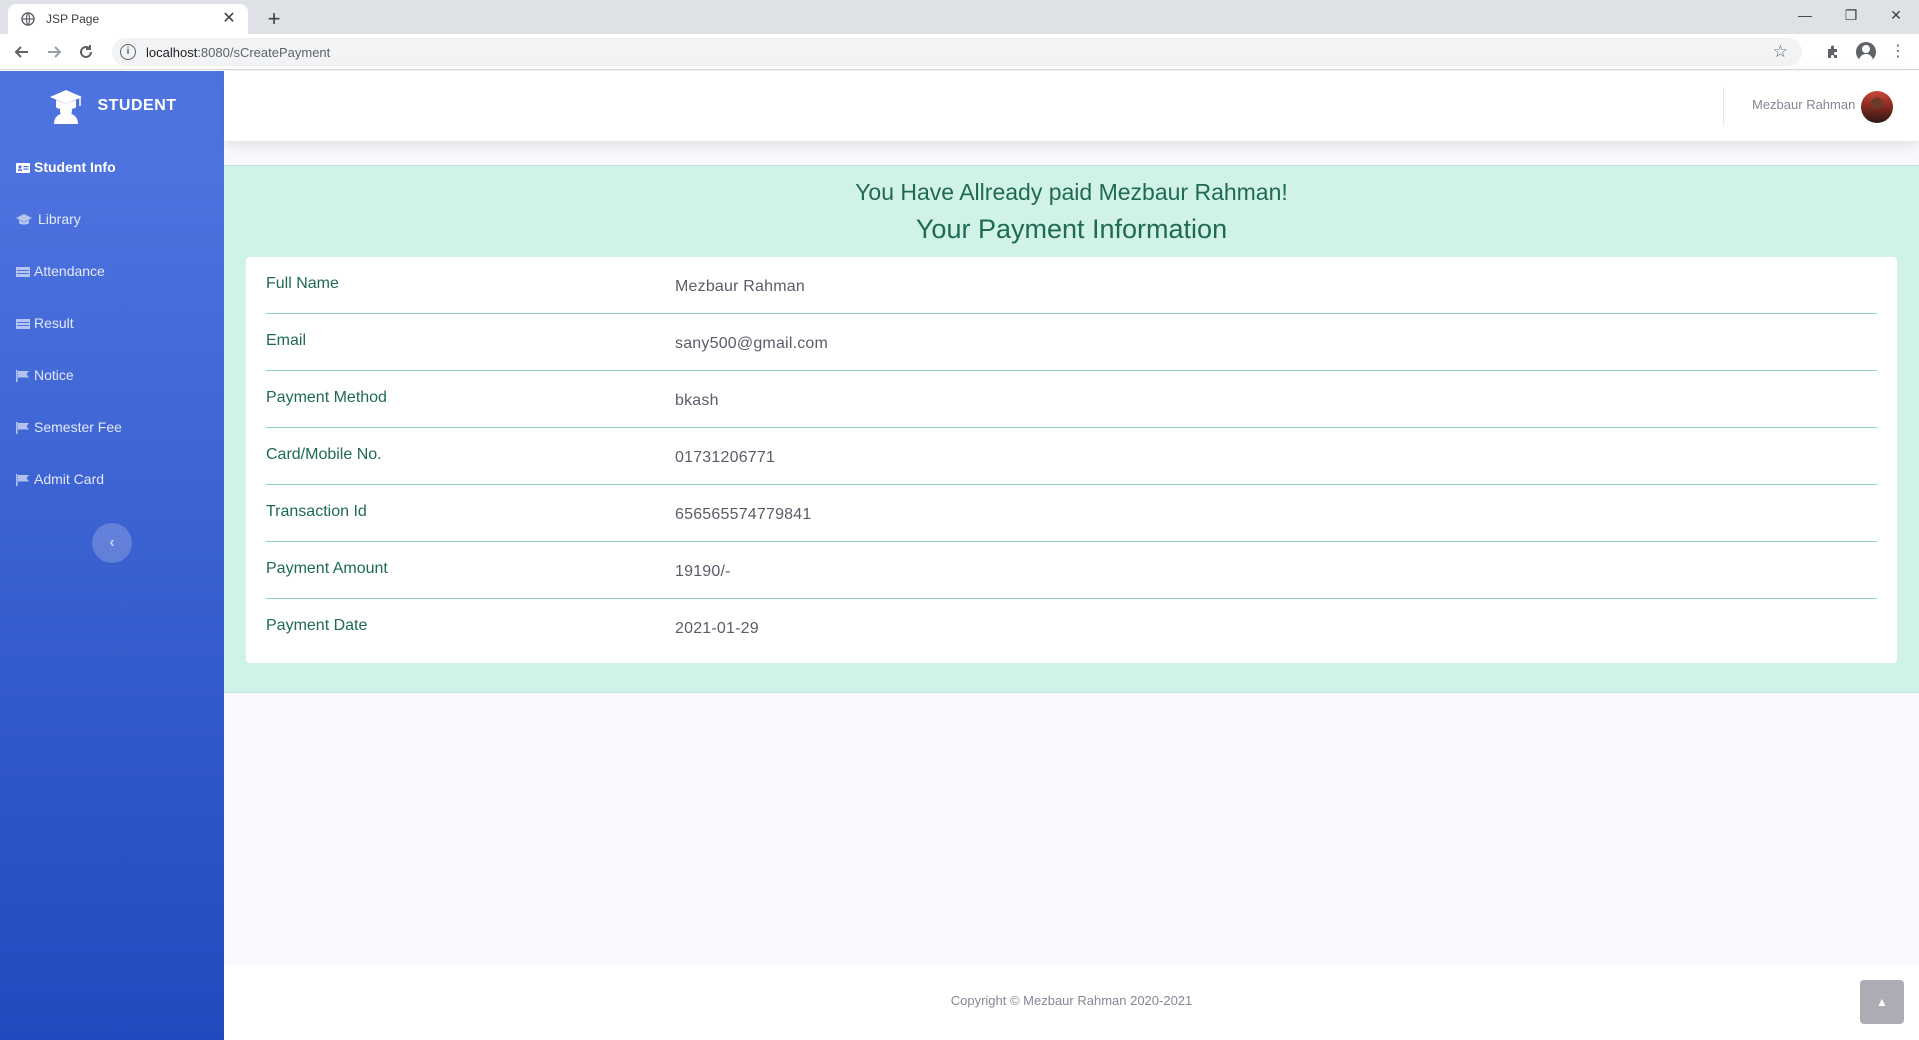  I want to click on graduate-icon, so click(66, 106).